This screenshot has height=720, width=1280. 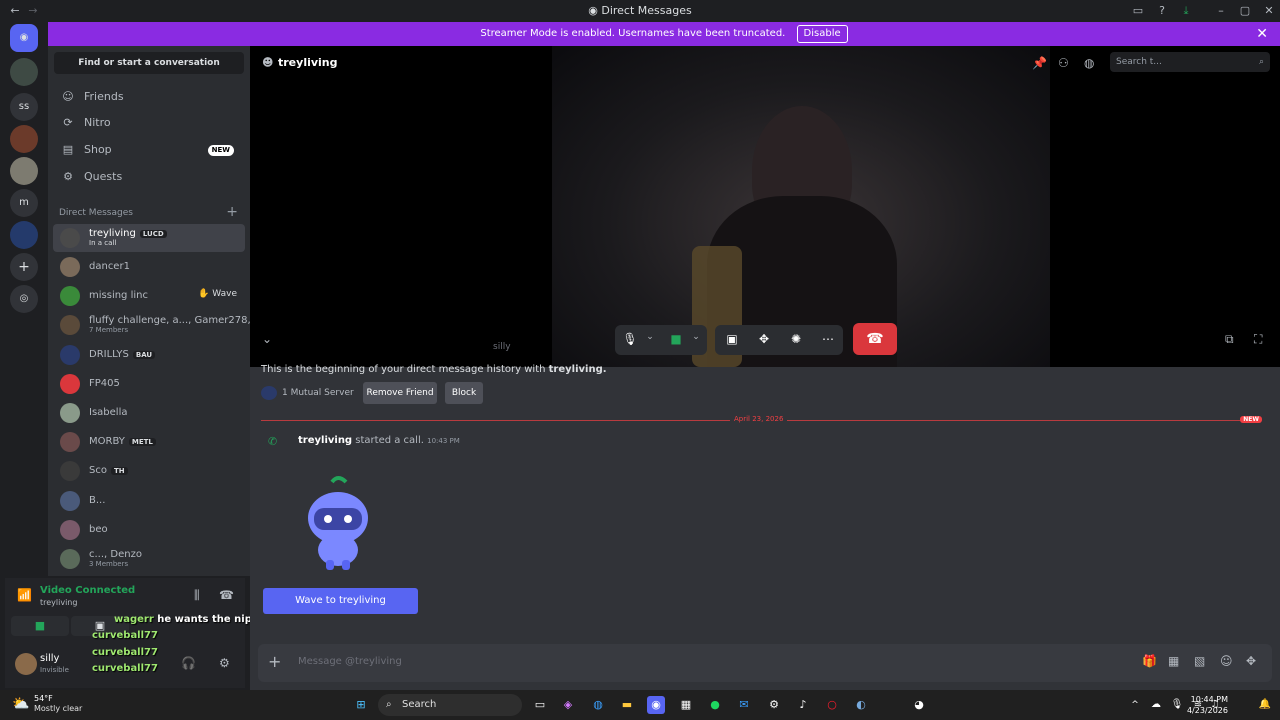 What do you see at coordinates (70, 530) in the screenshot?
I see `avatar` at bounding box center [70, 530].